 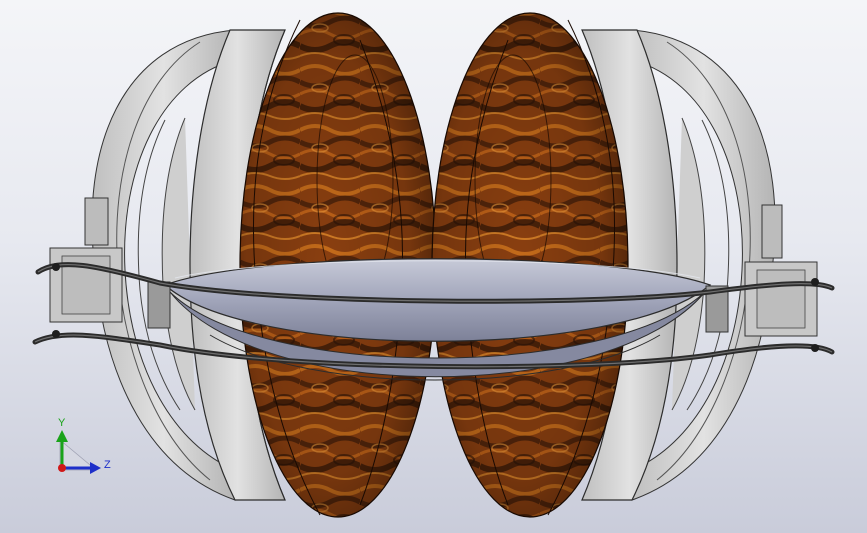 I want to click on coordinate-triad, so click(x=78, y=452).